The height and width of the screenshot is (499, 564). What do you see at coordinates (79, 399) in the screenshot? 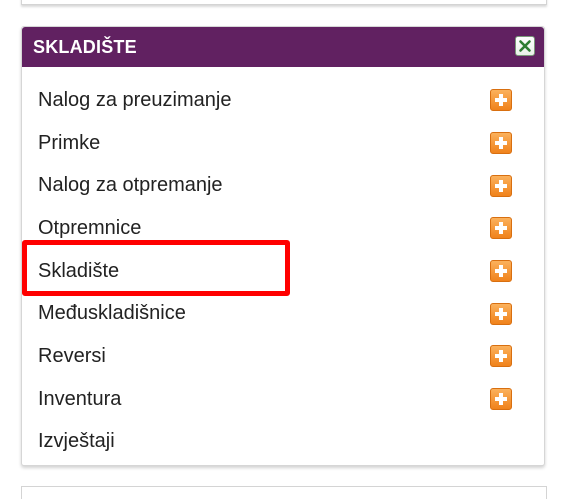
I see `menu-item-label: Inventura` at bounding box center [79, 399].